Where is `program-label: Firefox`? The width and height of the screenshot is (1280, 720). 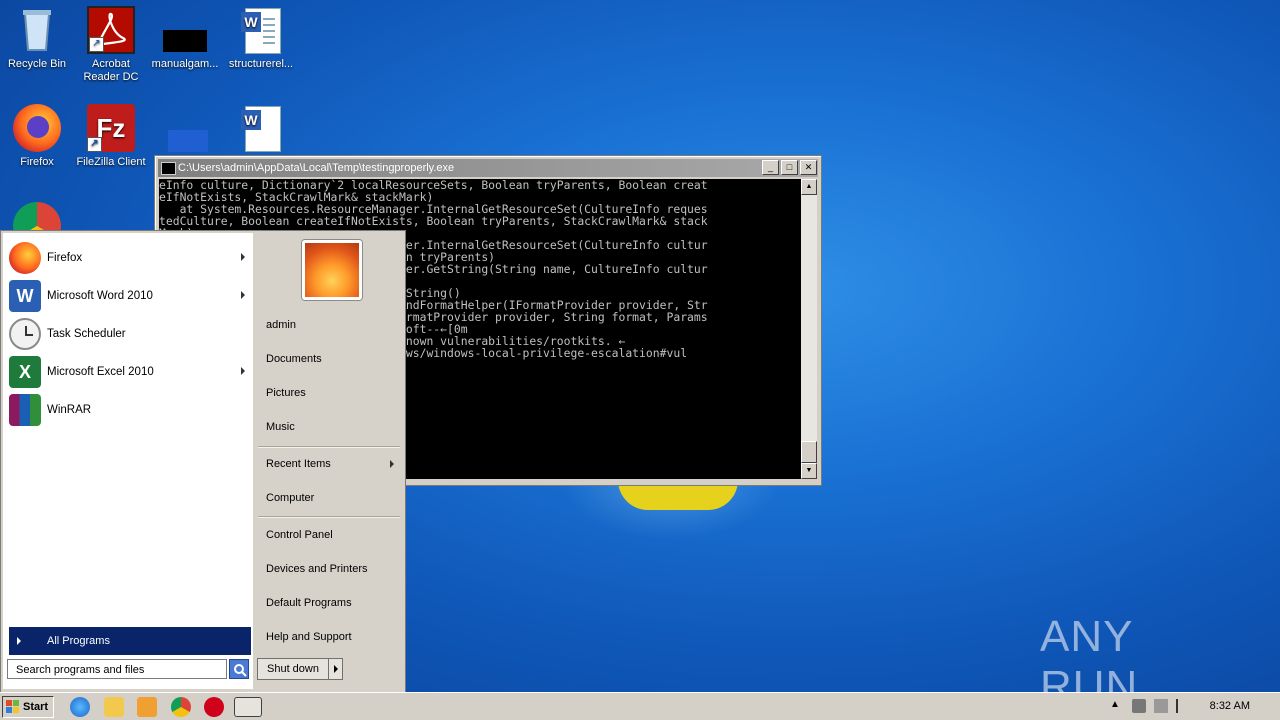 program-label: Firefox is located at coordinates (65, 258).